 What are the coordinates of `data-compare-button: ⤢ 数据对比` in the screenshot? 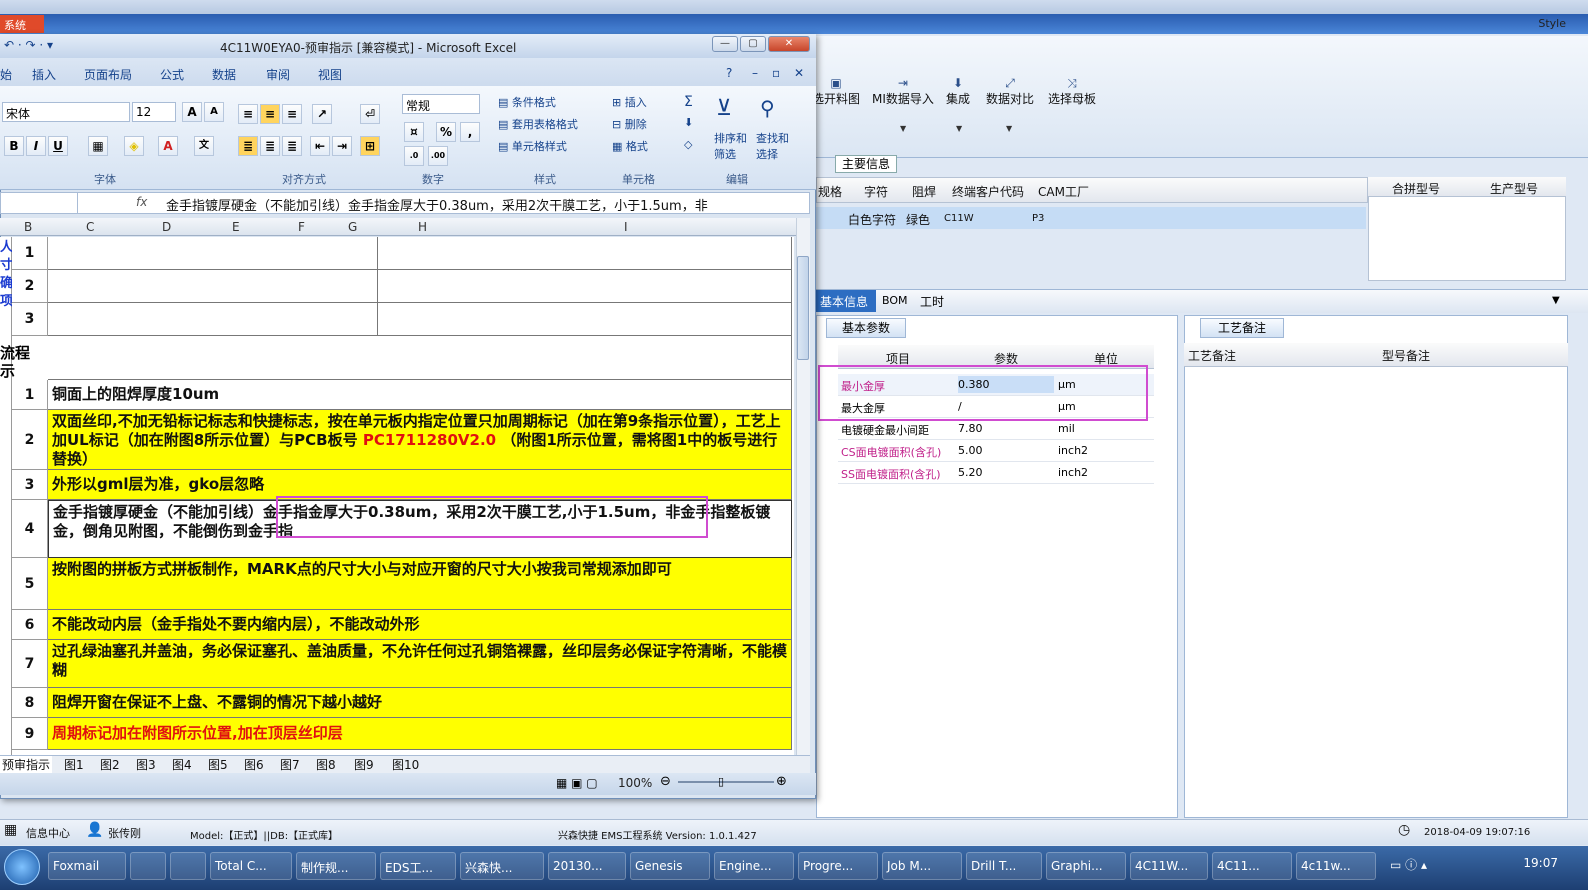 It's located at (1010, 91).